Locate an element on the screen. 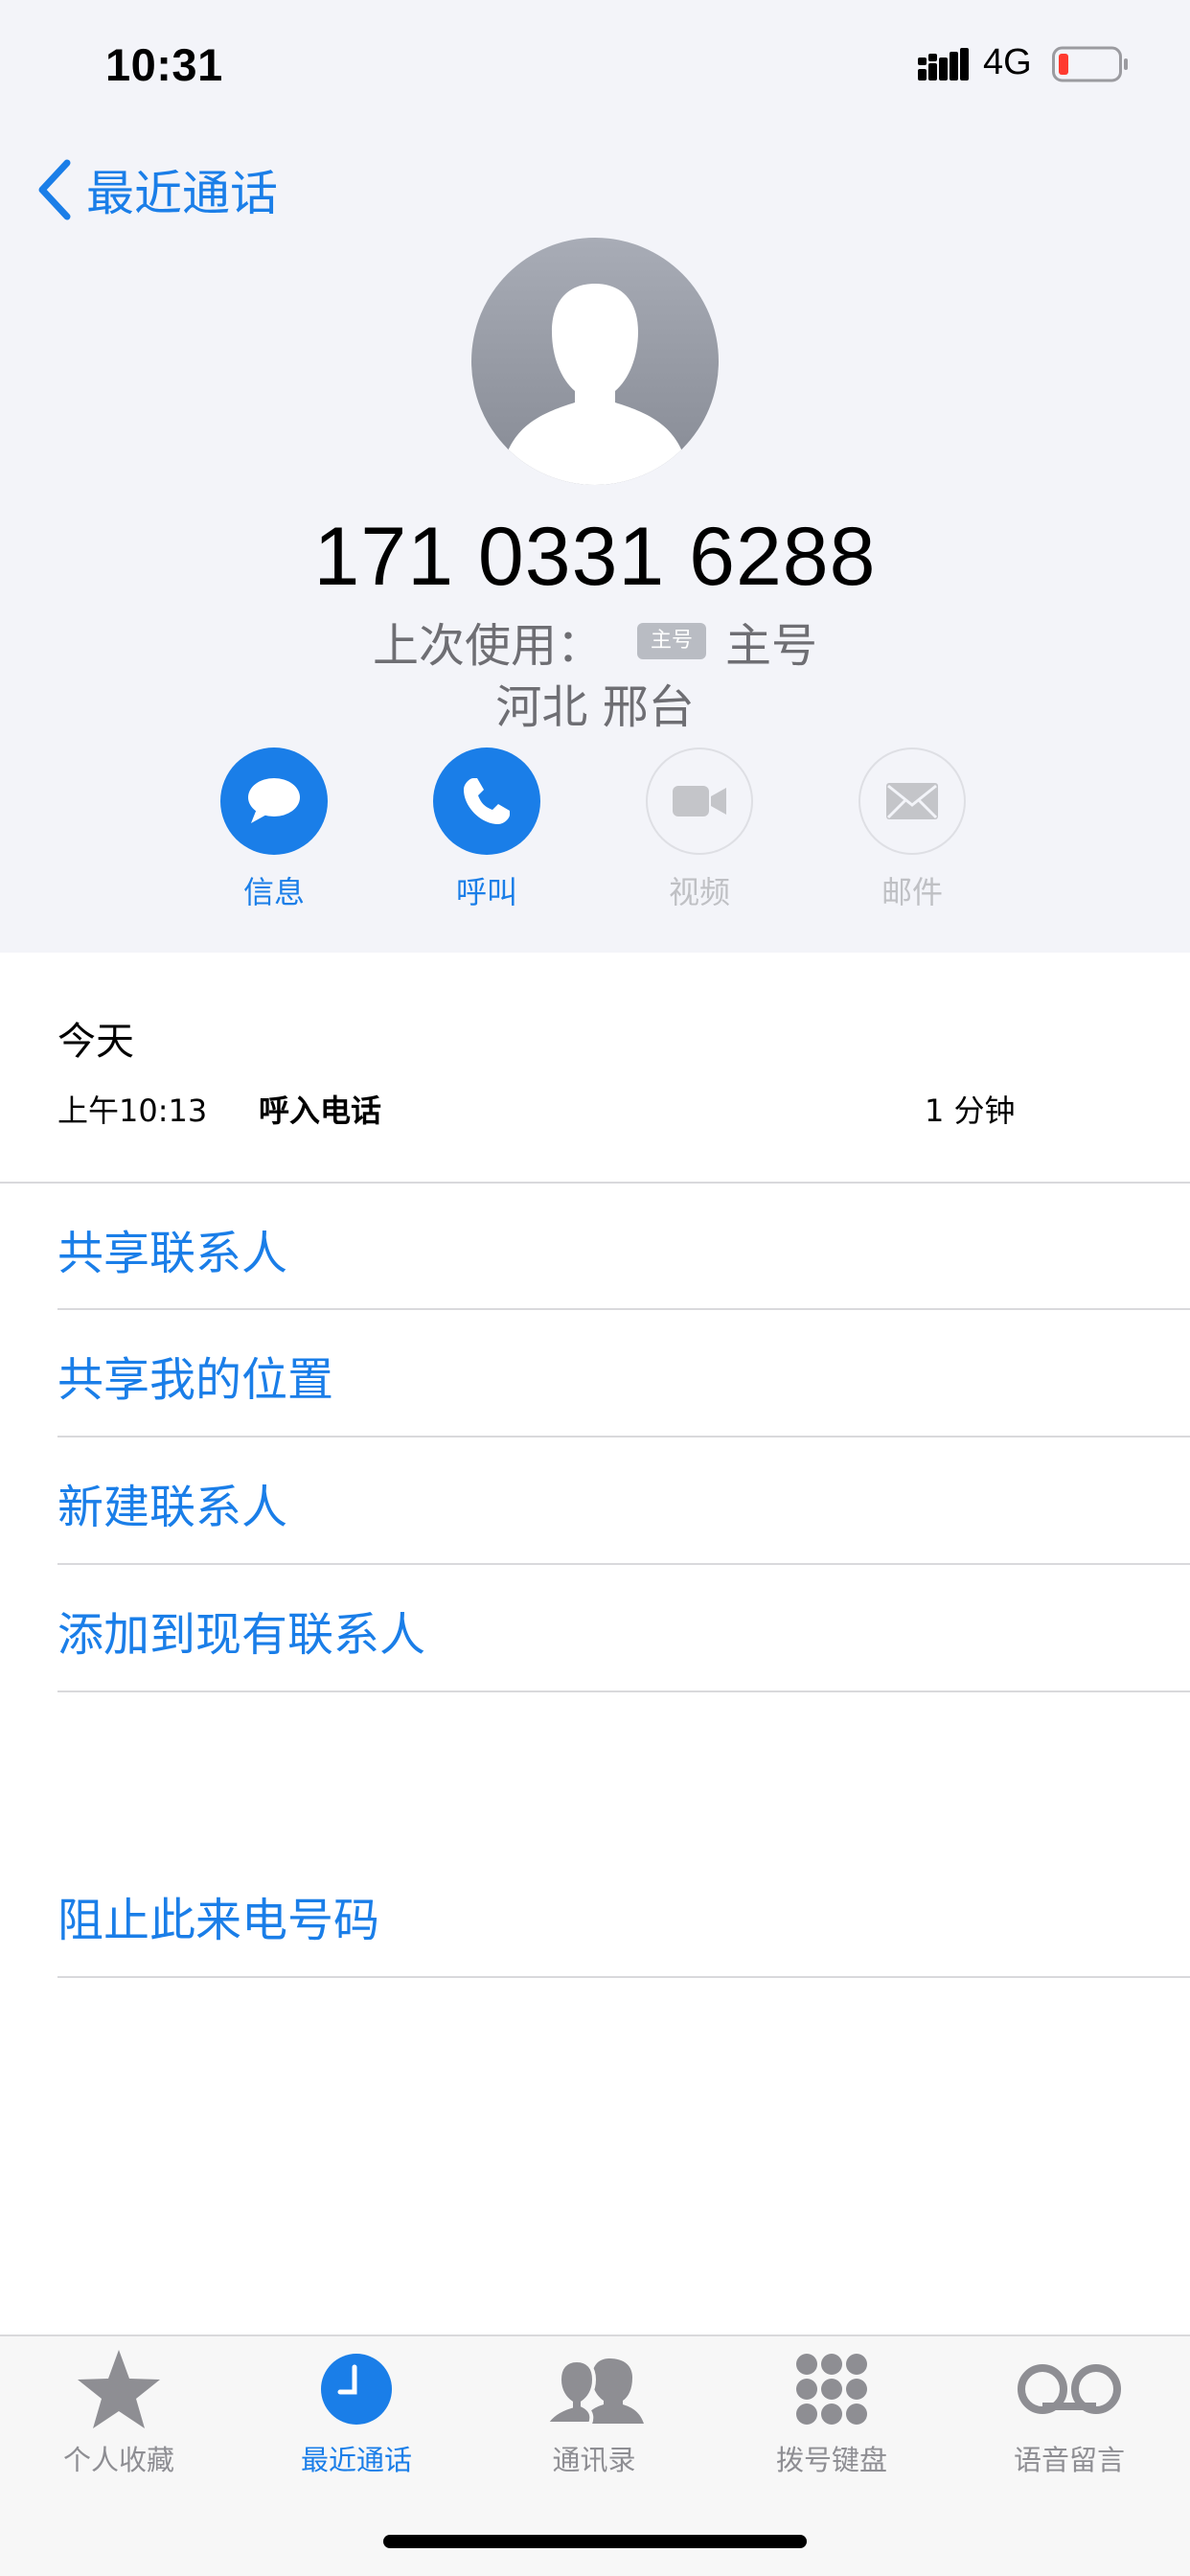 The width and height of the screenshot is (1190, 2576). add-to-existing-contact-button: 添加到现有联系人 is located at coordinates (241, 1630).